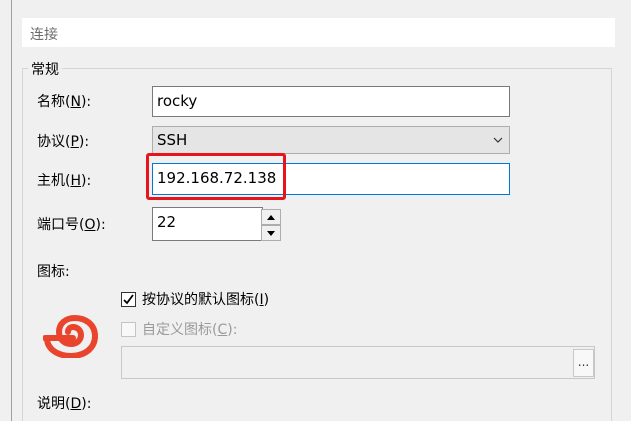 This screenshot has width=631, height=421. Describe the element at coordinates (44, 35) in the screenshot. I see `section-title: 连接` at that location.